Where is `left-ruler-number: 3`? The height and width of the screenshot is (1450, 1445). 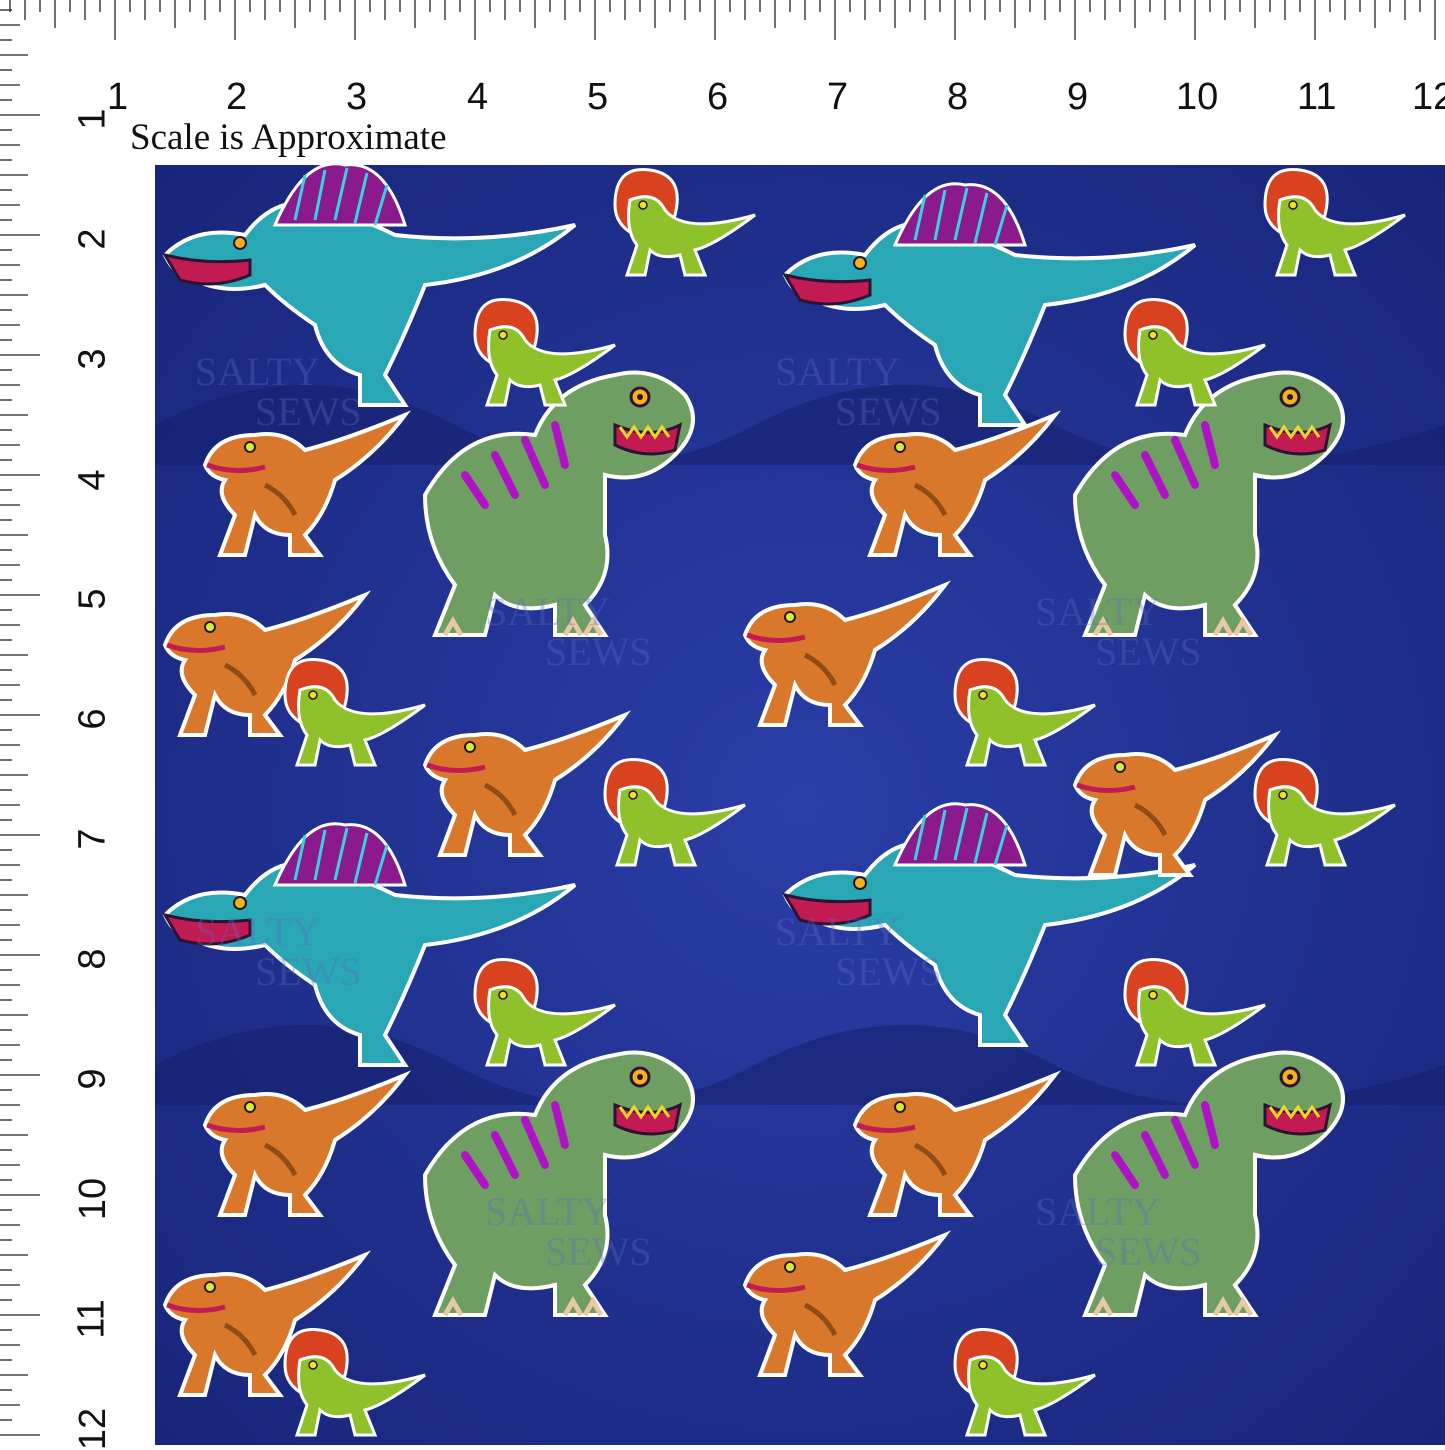 left-ruler-number: 3 is located at coordinates (92, 359).